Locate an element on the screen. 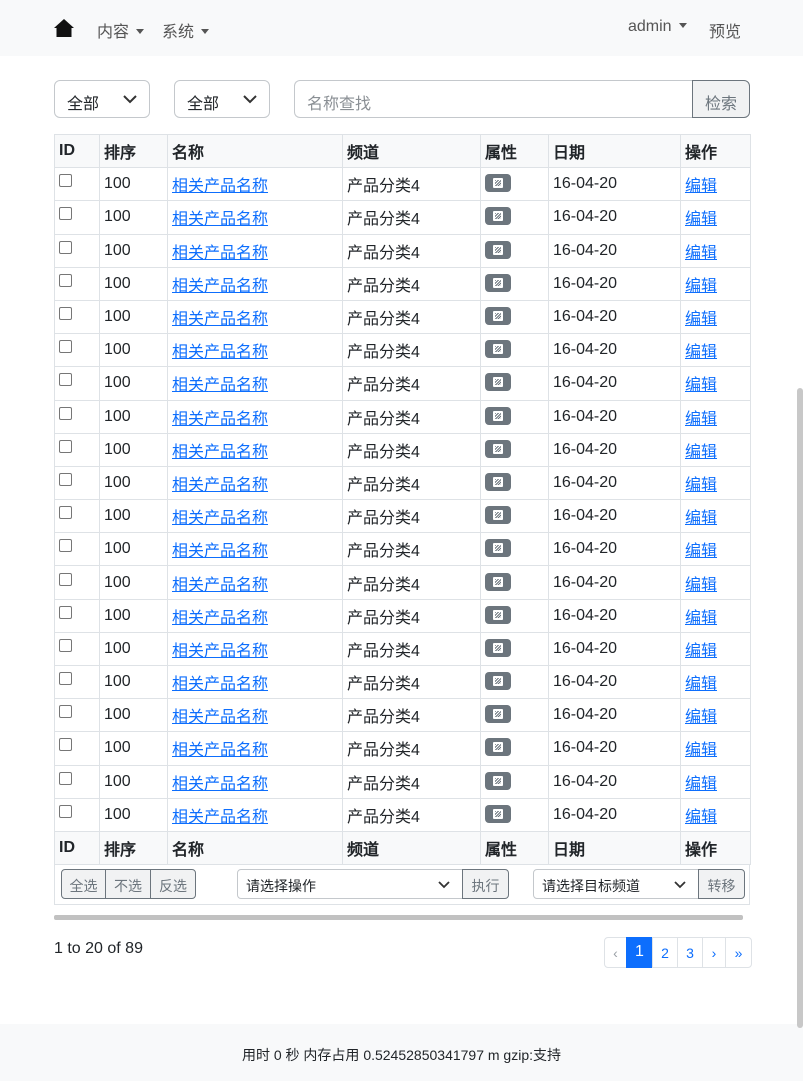 The image size is (803, 1081). filter-select-2: 全部 is located at coordinates (222, 99).